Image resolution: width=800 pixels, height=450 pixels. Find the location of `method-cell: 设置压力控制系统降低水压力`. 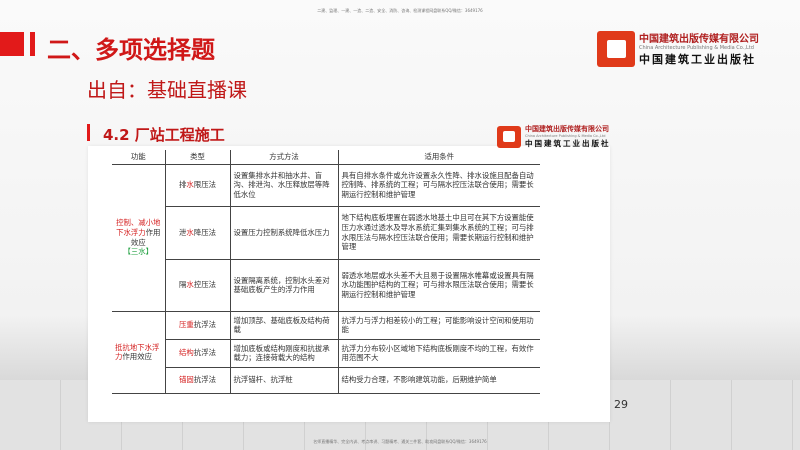

method-cell: 设置压力控制系统降低水压力 is located at coordinates (284, 232).